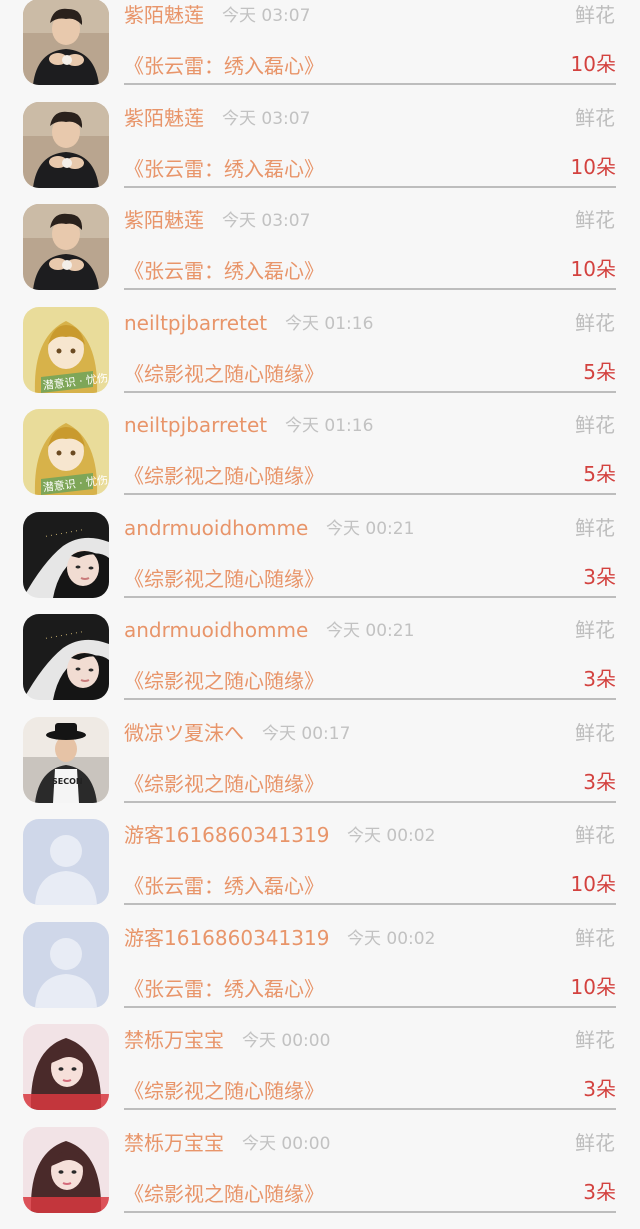  Describe the element at coordinates (66, 760) in the screenshot. I see `hat-boy-avatar: SECON` at that location.